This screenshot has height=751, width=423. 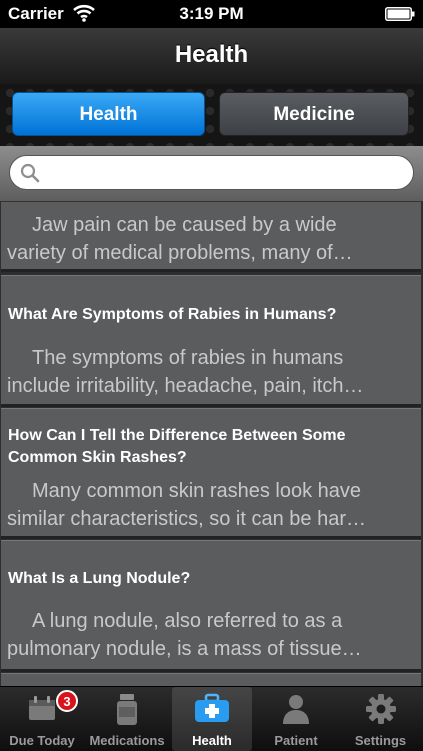 I want to click on tab-health: Health, so click(x=212, y=719).